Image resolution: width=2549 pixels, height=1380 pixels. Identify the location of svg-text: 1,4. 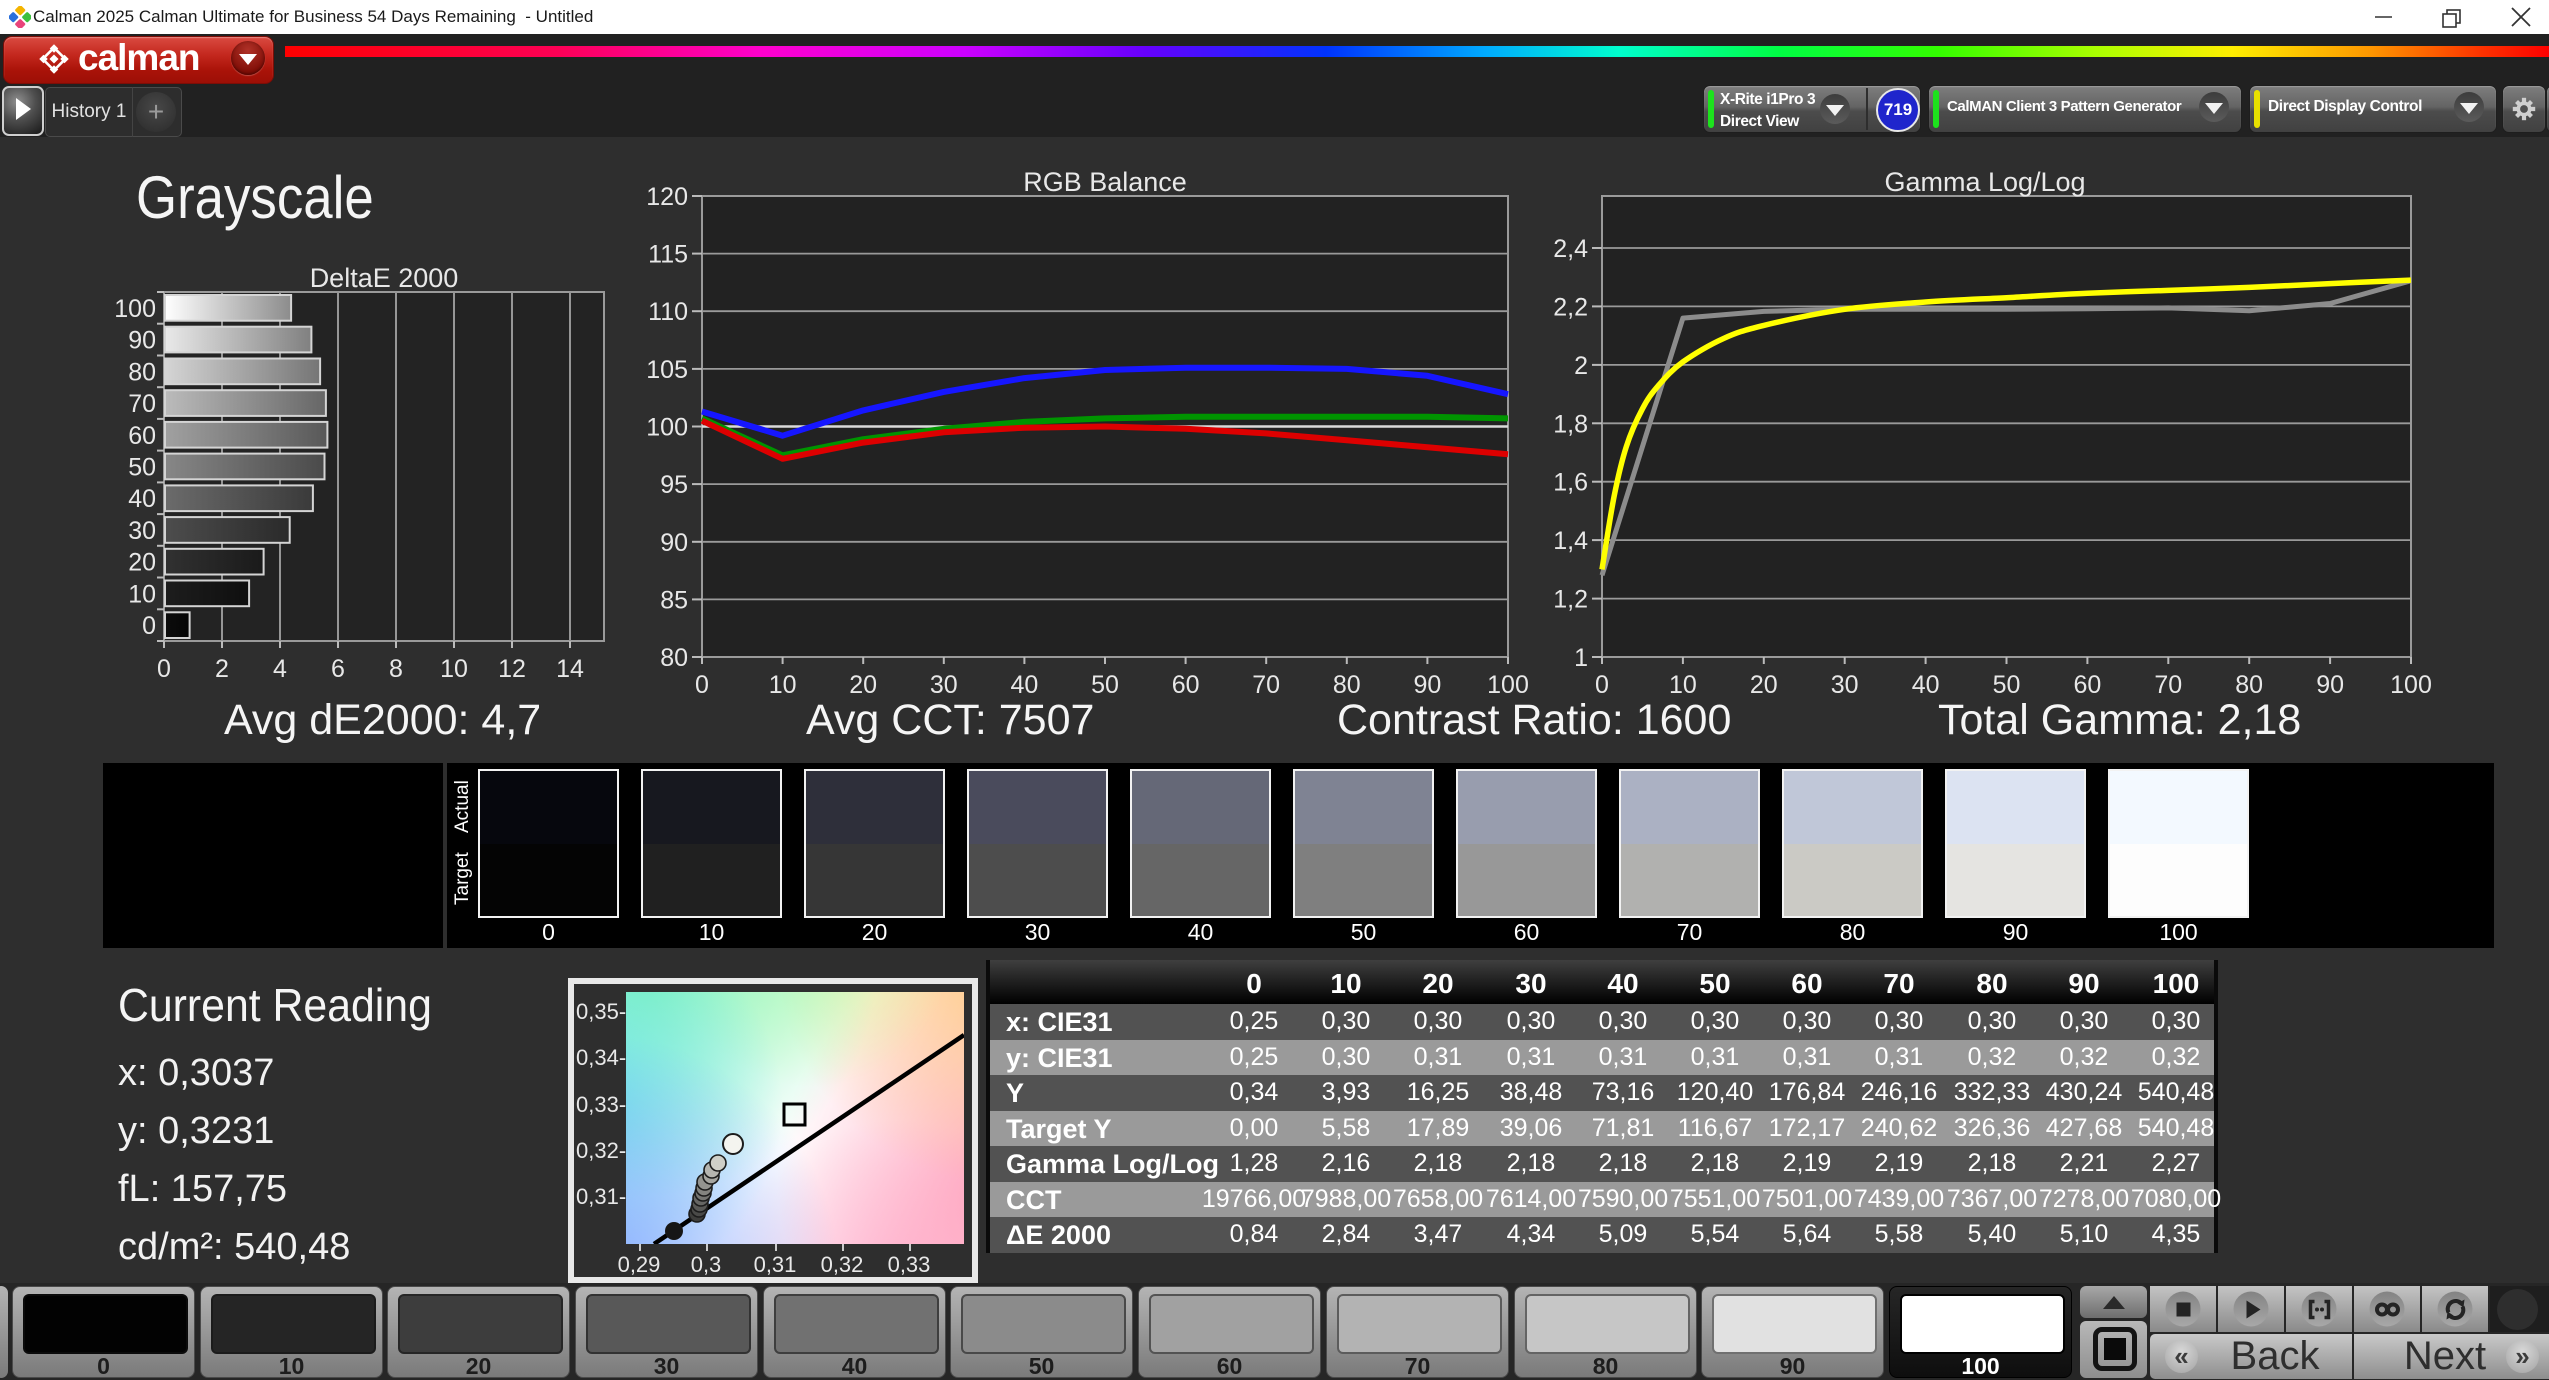
(1570, 541).